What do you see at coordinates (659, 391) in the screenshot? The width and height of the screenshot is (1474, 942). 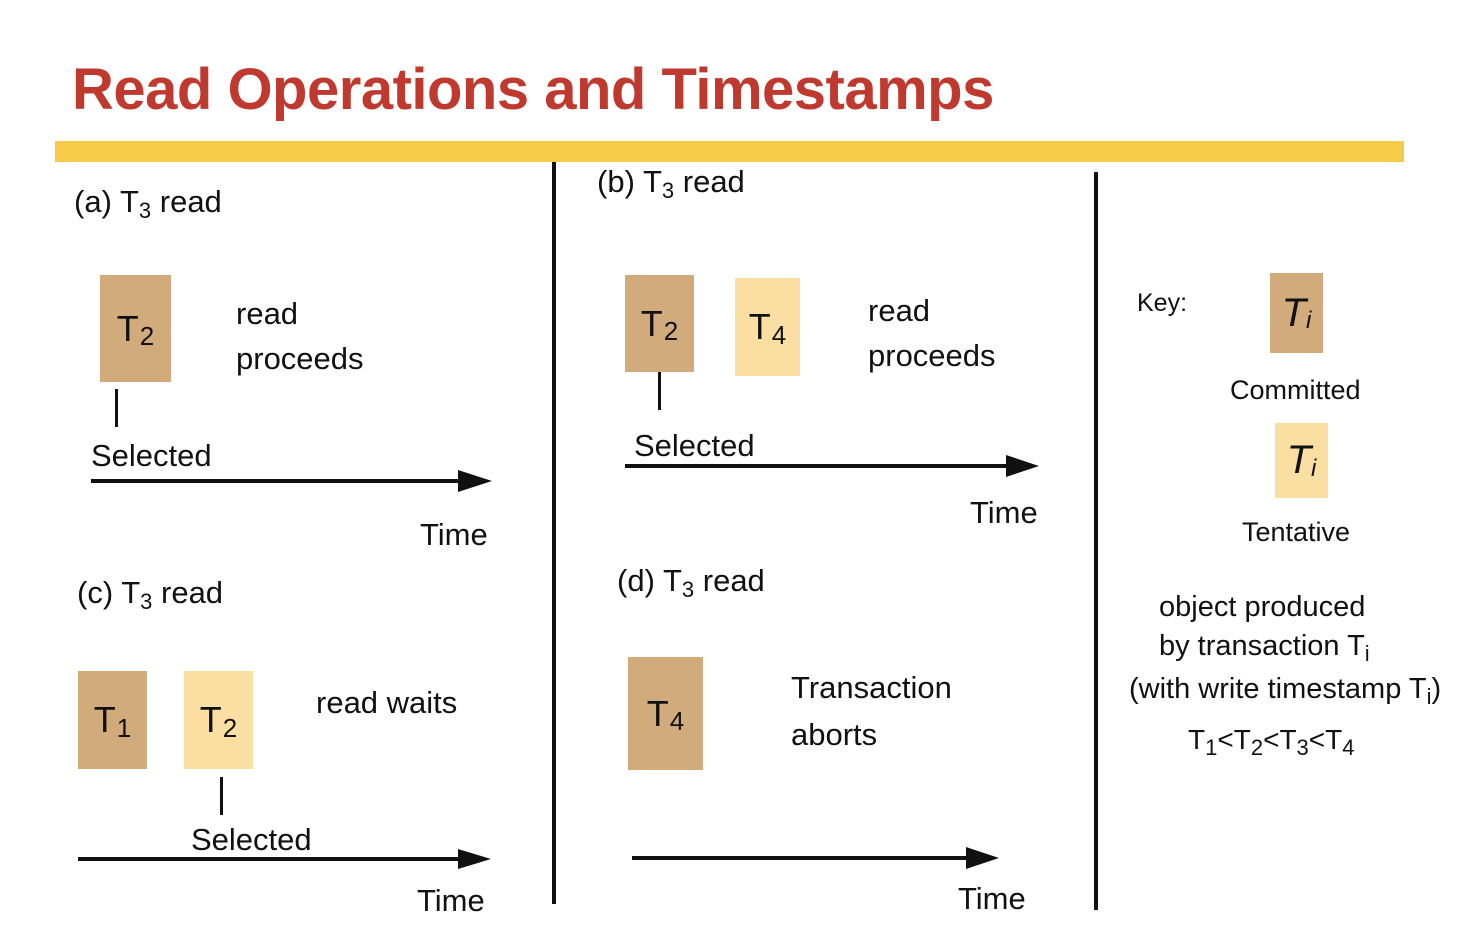 I see `panel-b-selected-tick` at bounding box center [659, 391].